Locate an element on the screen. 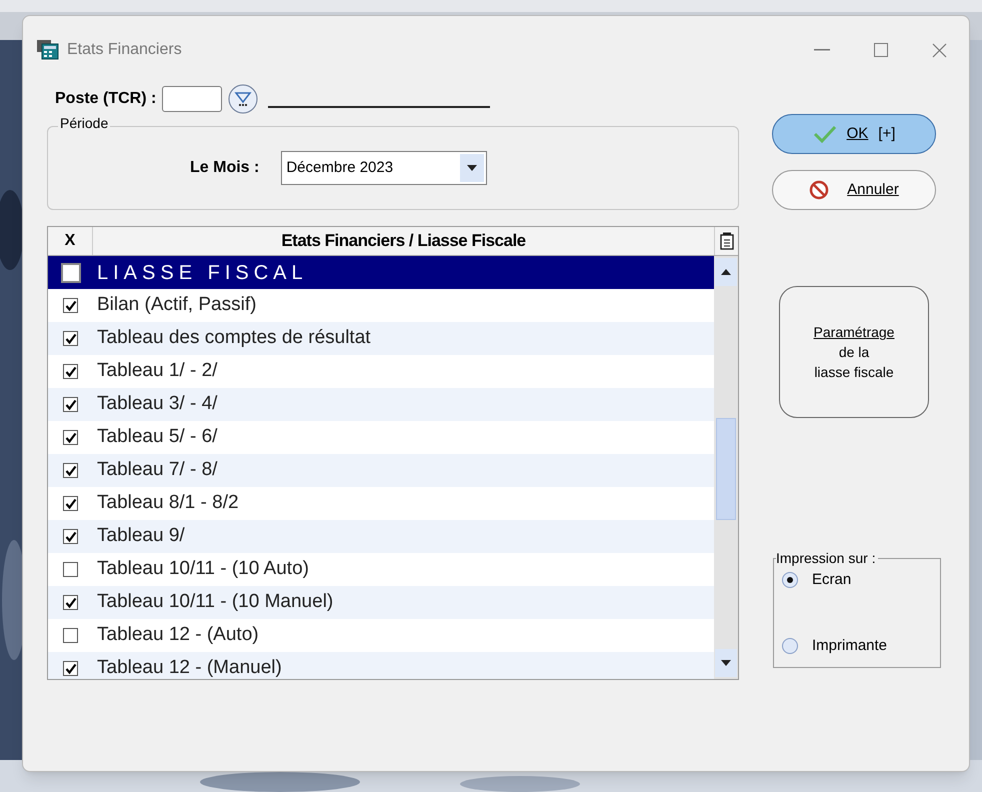 This screenshot has width=982, height=792. parametrage-button: Paramétrage de la liasse fiscale is located at coordinates (854, 352).